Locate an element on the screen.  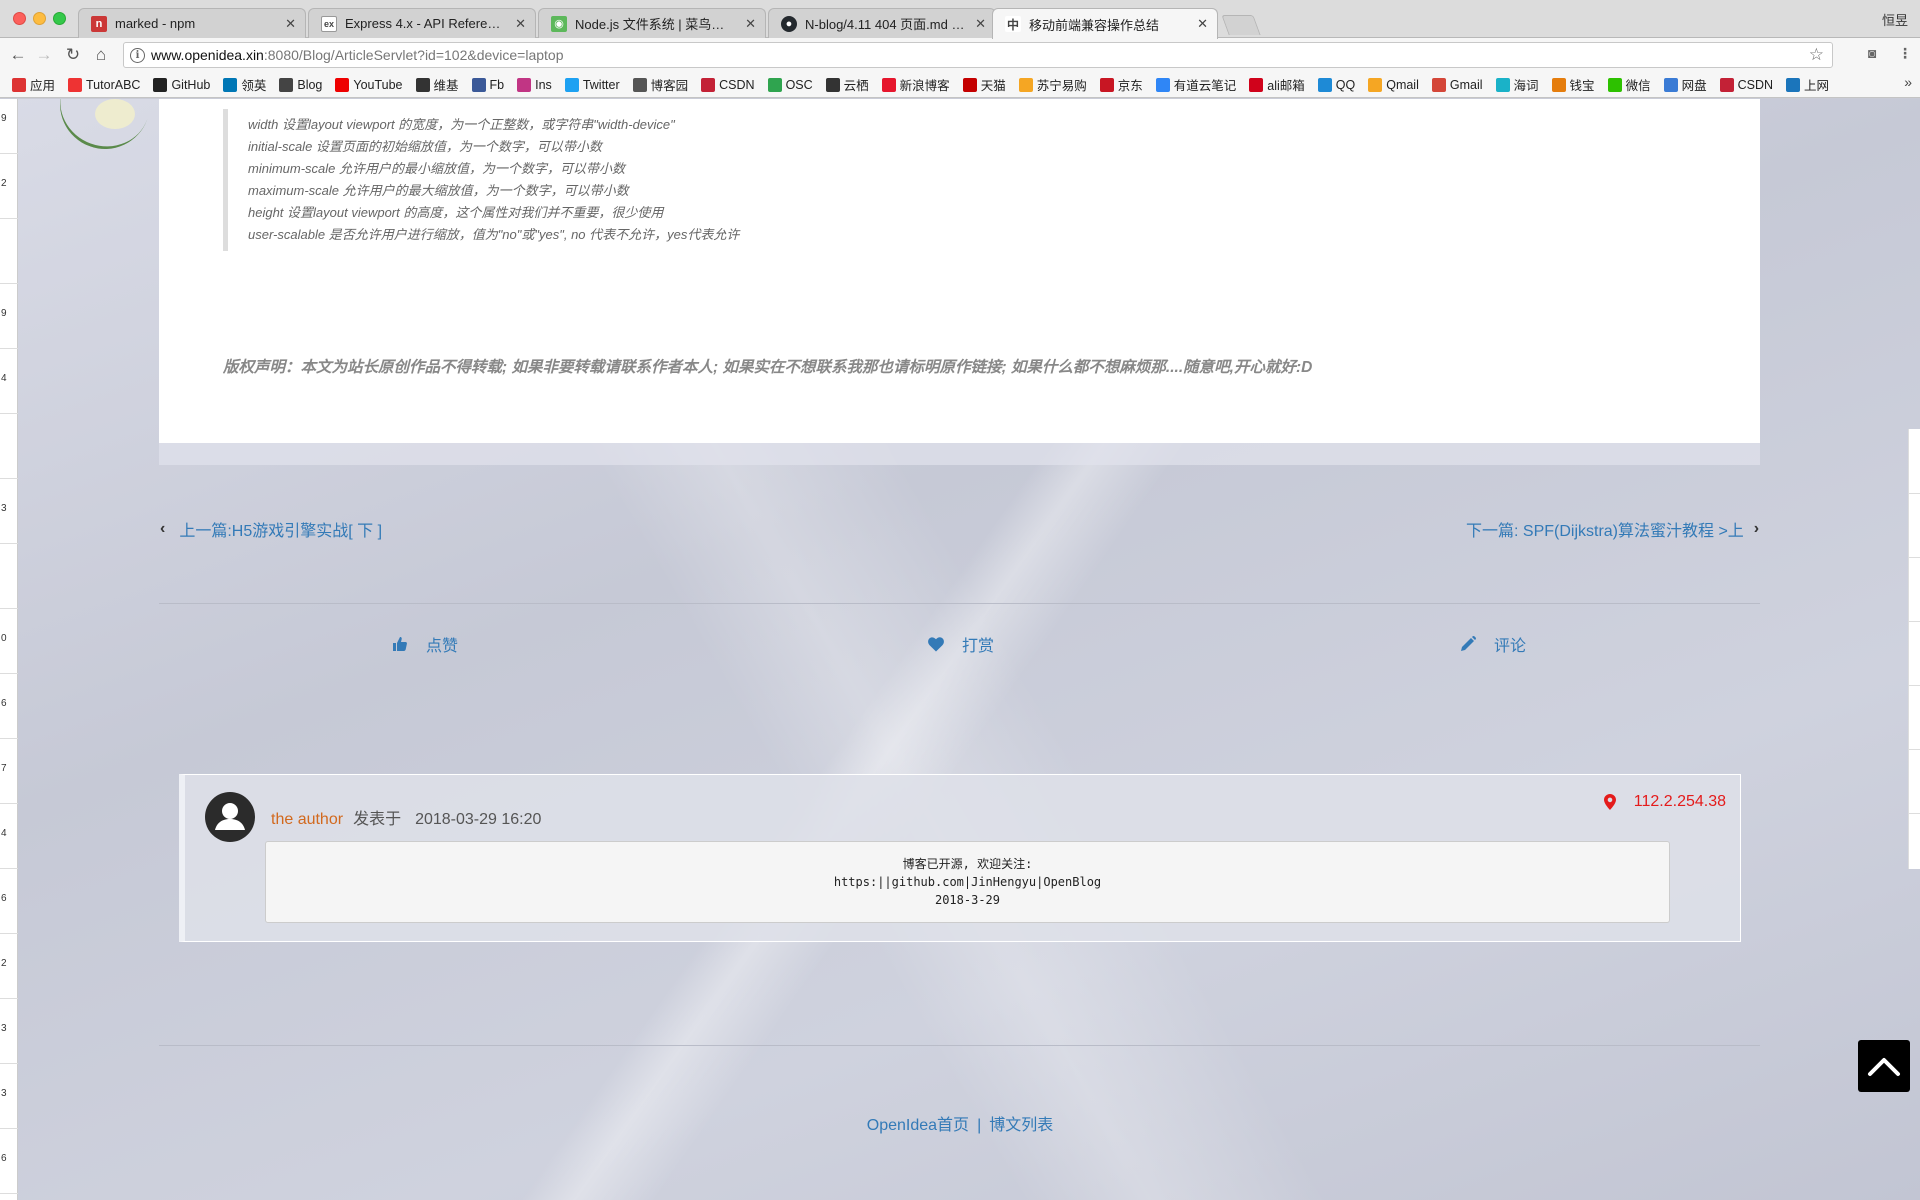
bookmark-item: 新浪博客 is located at coordinates (915, 84).